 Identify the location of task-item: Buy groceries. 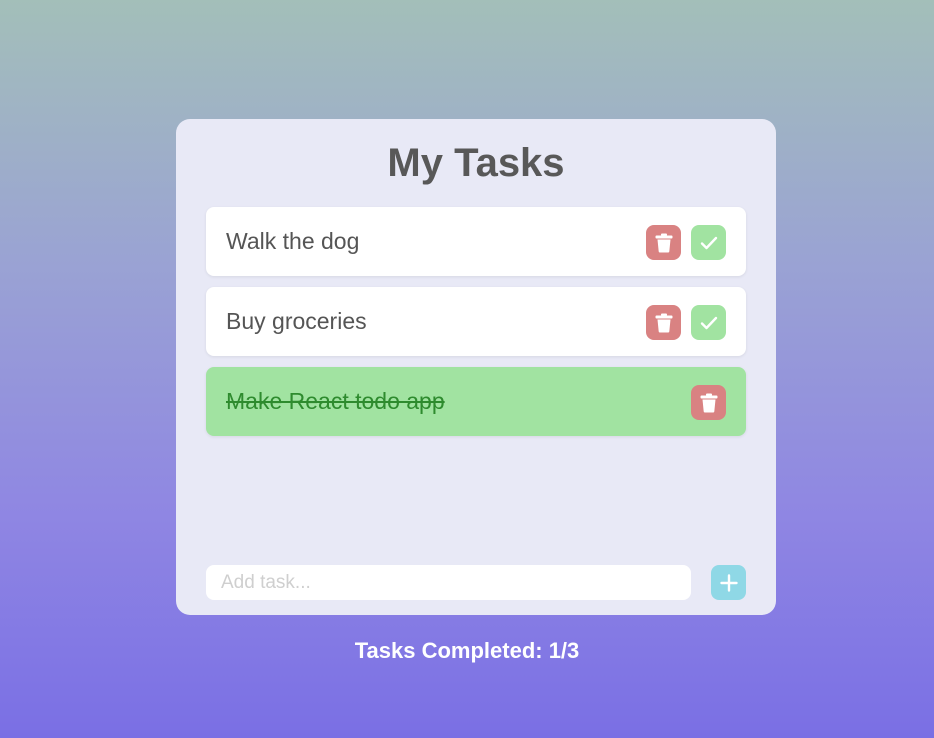
(476, 321).